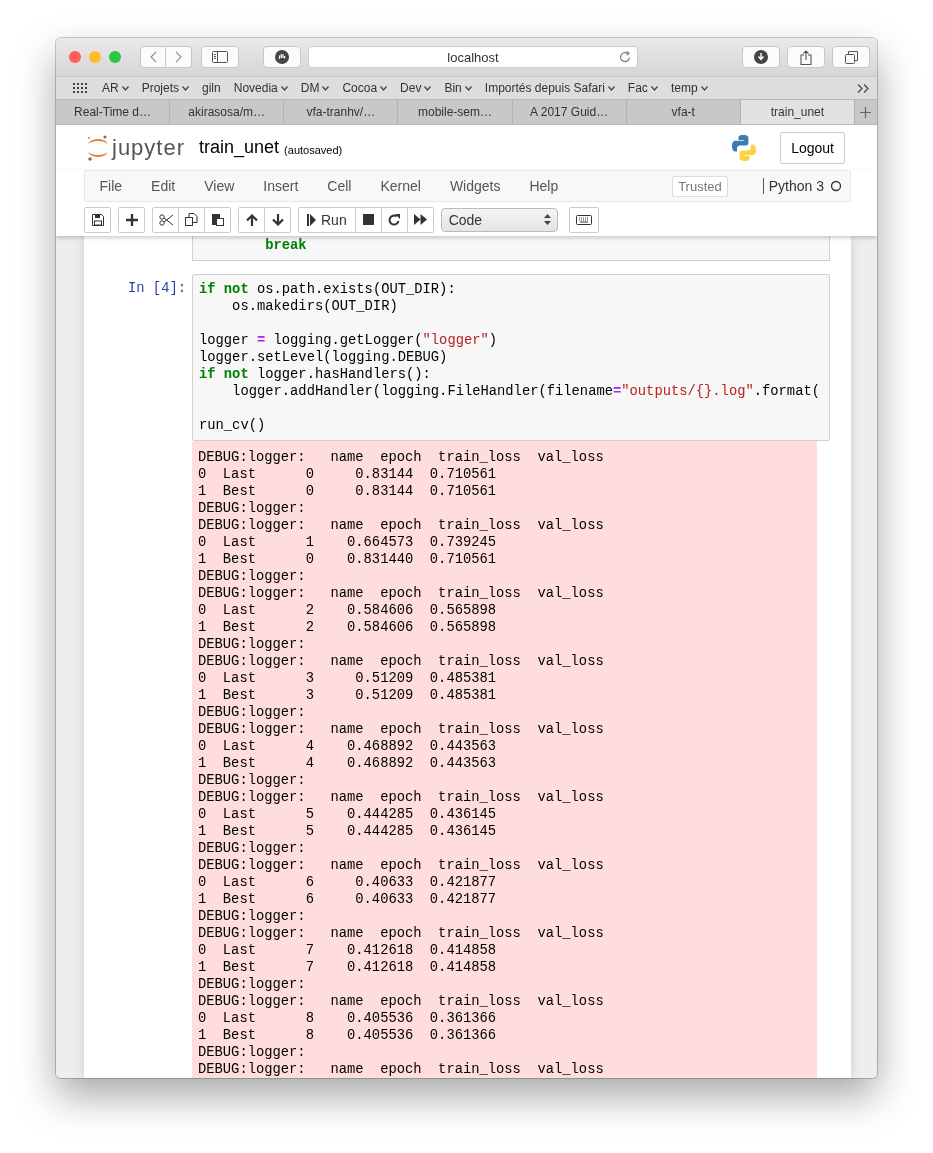 This screenshot has width=933, height=1153. Describe the element at coordinates (149, 147) in the screenshot. I see `jupyter-logo-text: jupyter` at that location.